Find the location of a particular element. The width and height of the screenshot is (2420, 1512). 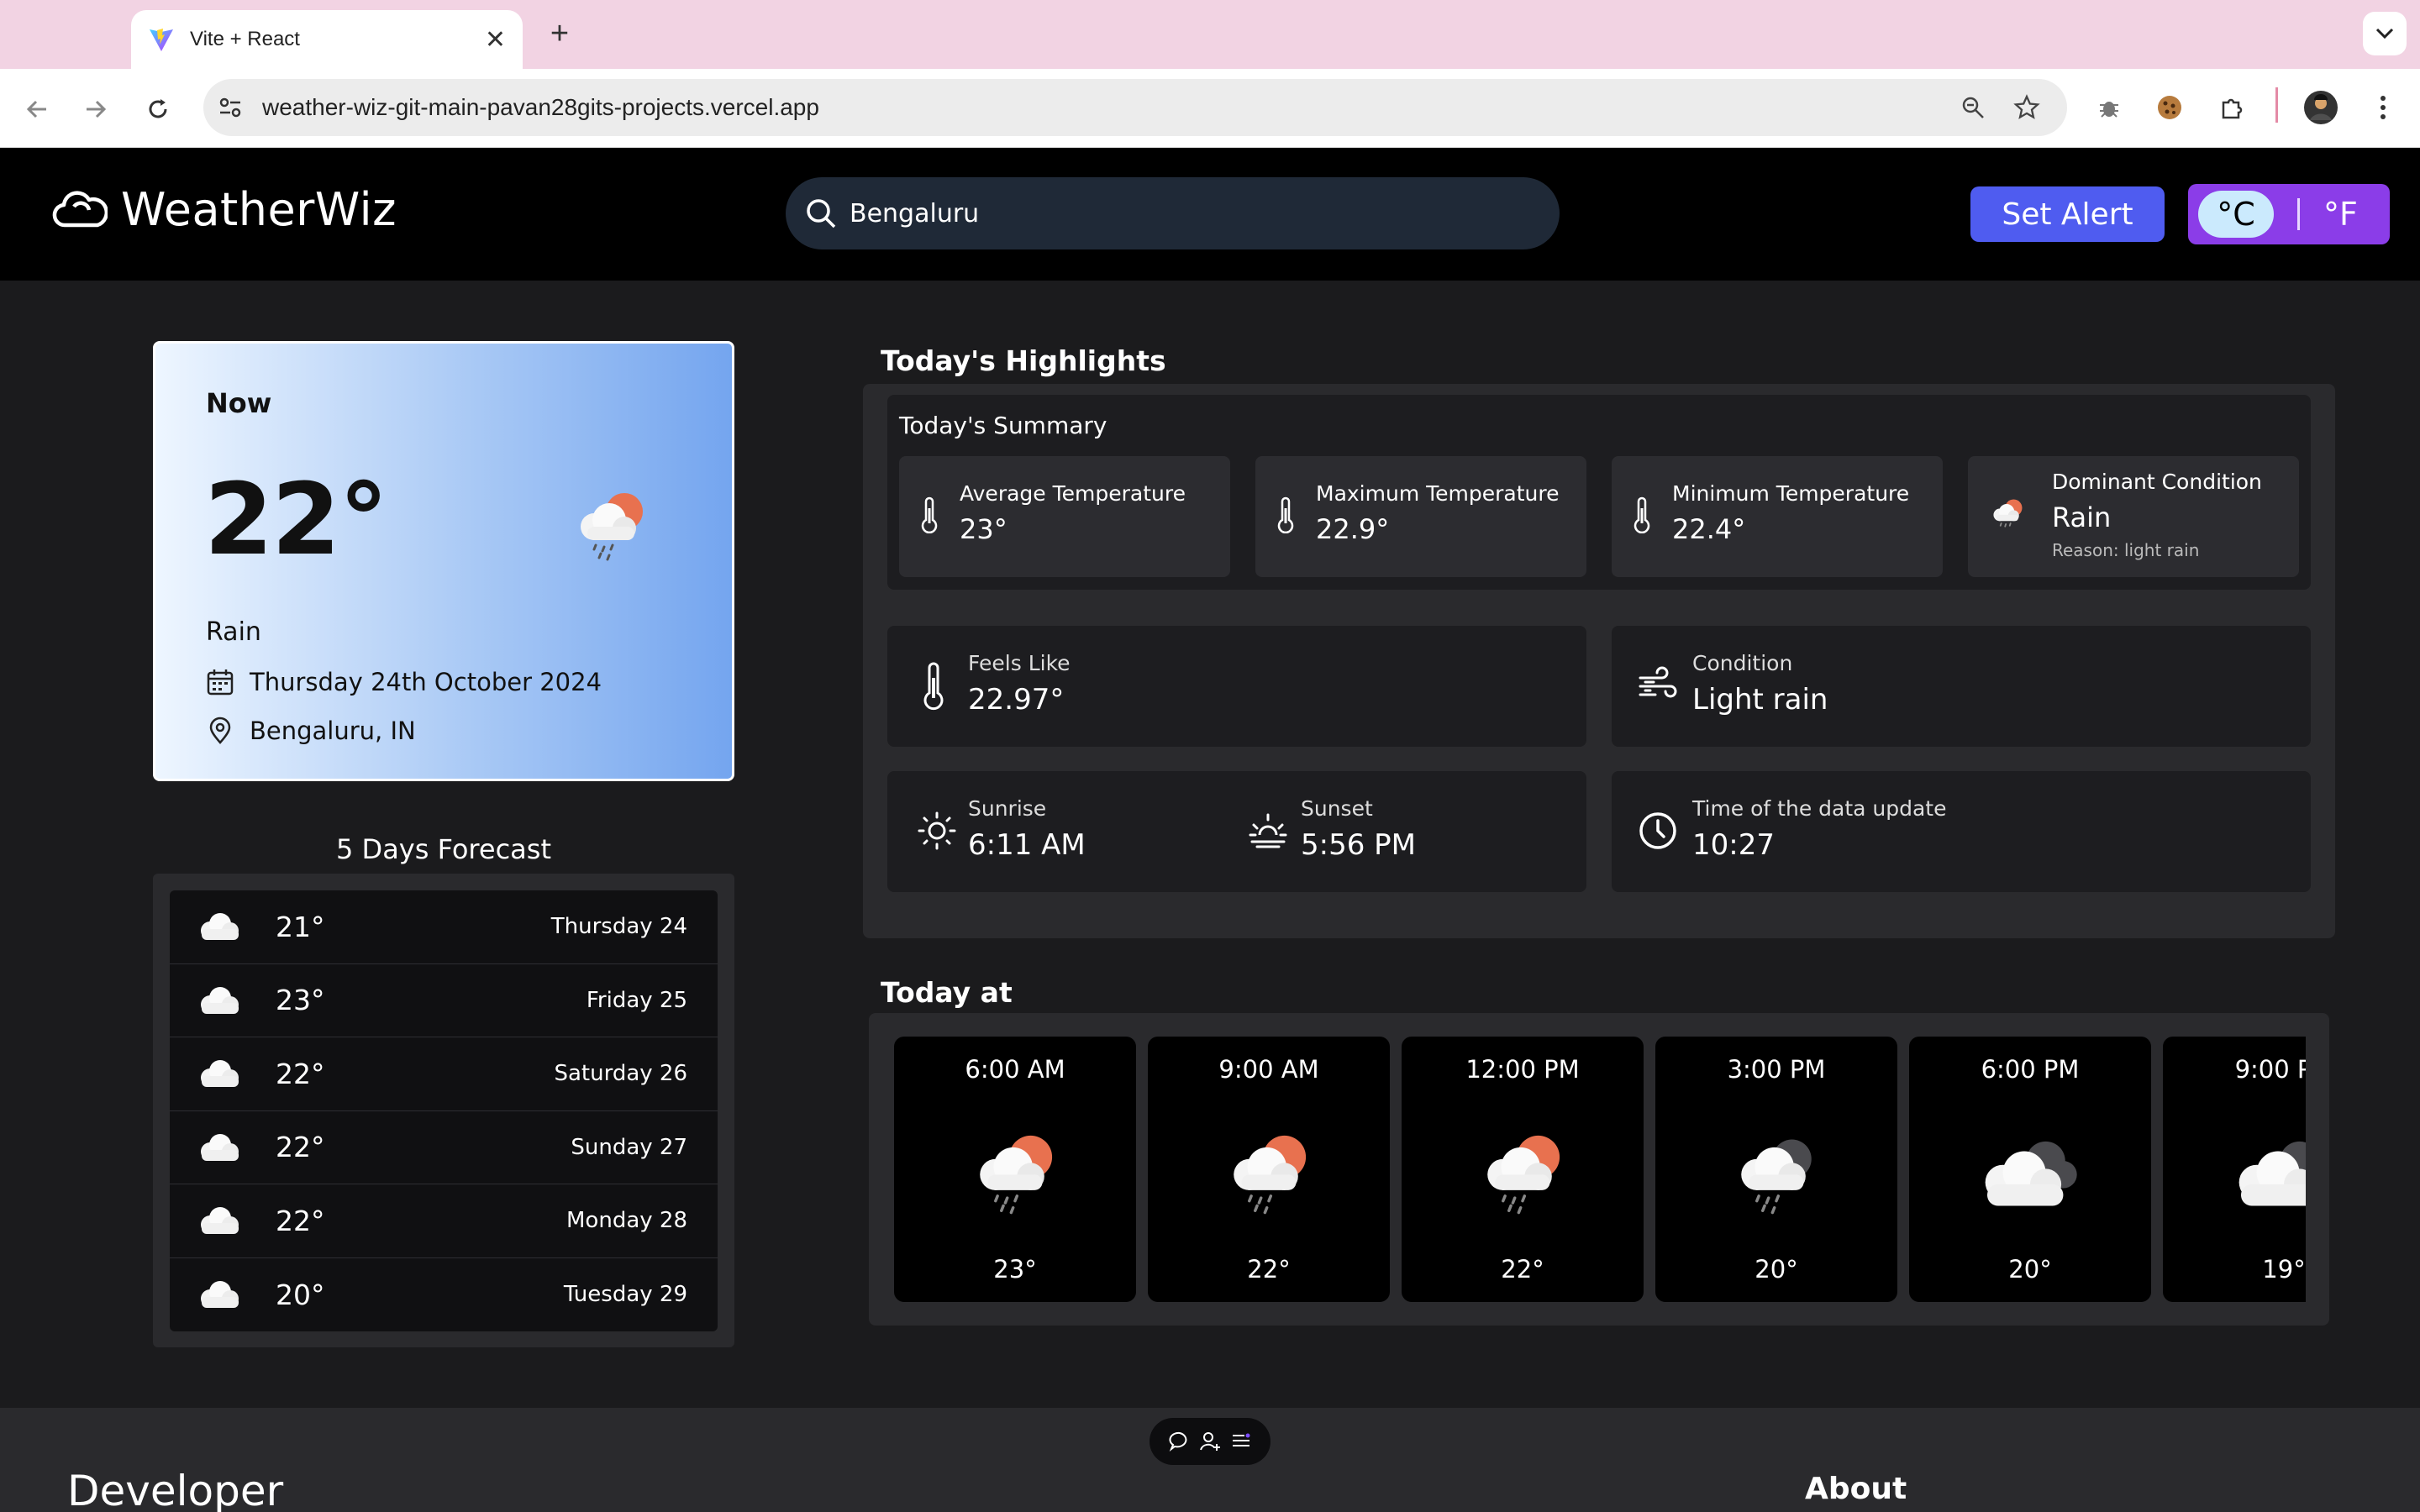

forward-icon is located at coordinates (96, 109).